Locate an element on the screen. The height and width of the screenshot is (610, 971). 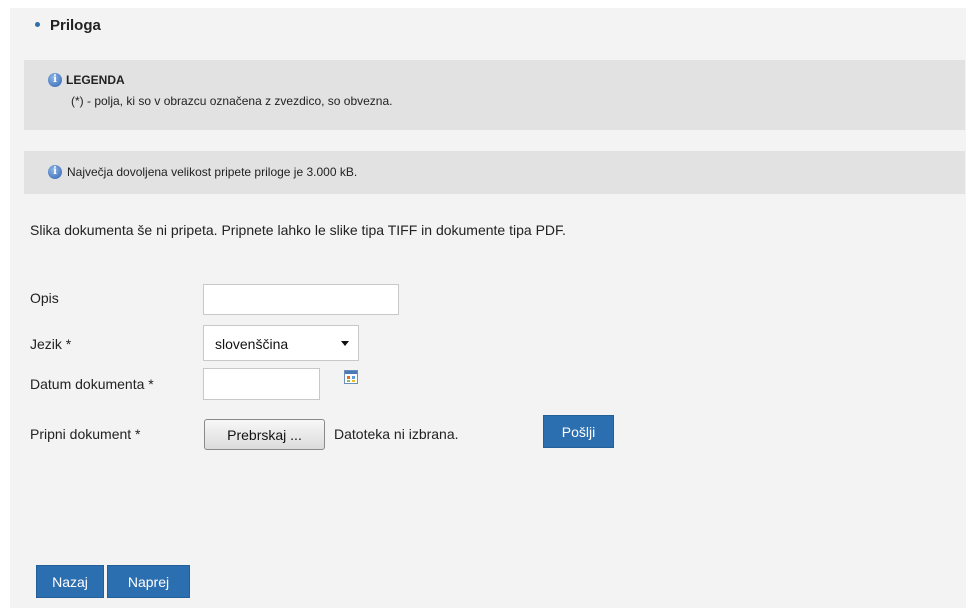
legend-title-text: LEGENDA is located at coordinates (95, 80).